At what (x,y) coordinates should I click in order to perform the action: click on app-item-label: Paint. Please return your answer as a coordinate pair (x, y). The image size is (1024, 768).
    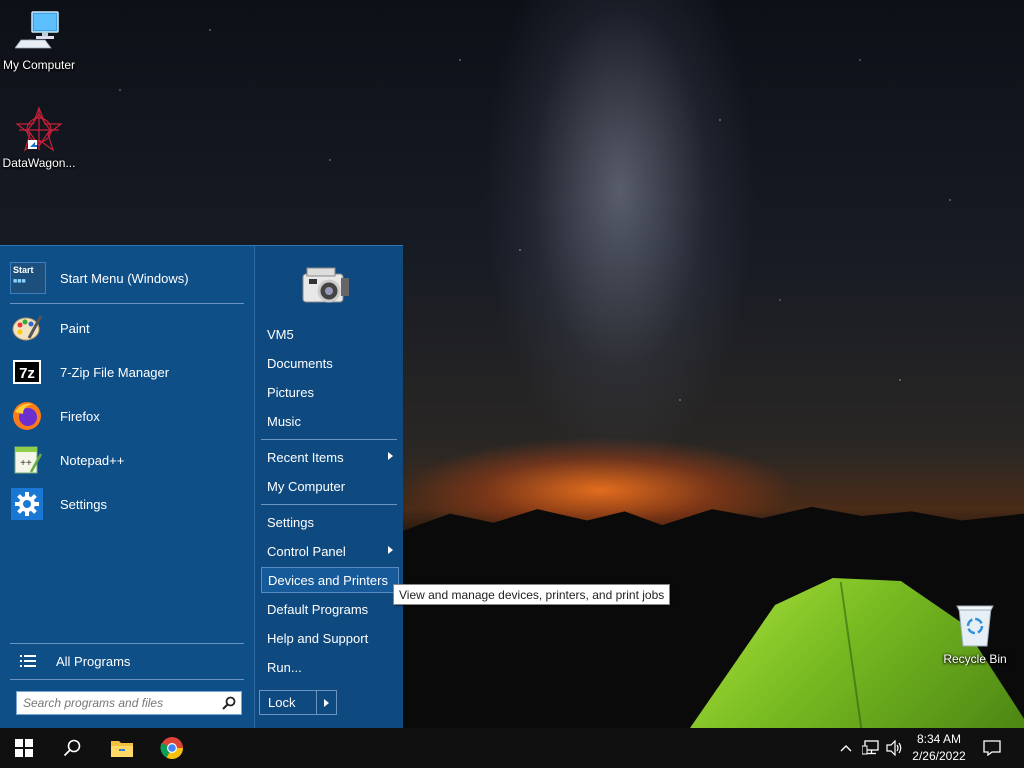
    Looking at the image, I should click on (75, 328).